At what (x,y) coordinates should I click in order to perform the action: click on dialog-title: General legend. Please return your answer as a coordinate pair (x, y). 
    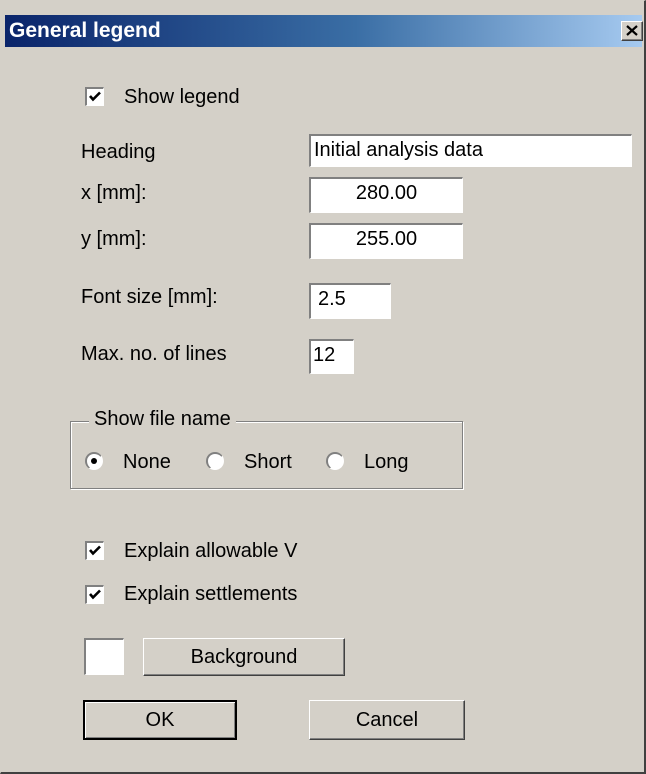
    Looking at the image, I should click on (85, 30).